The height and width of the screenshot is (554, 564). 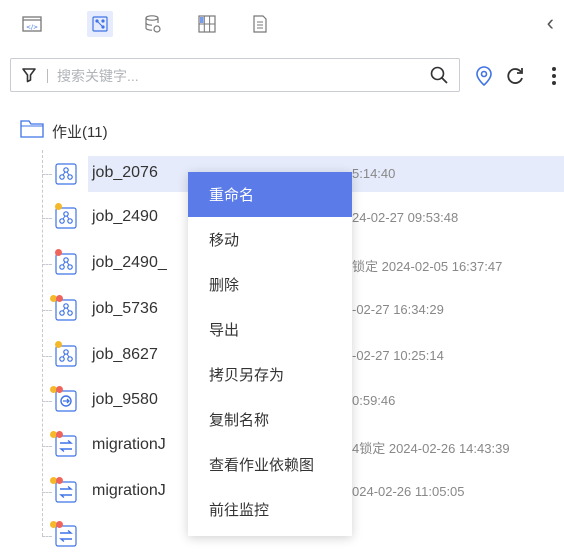 I want to click on job-meta: 0:59:46, so click(x=374, y=400).